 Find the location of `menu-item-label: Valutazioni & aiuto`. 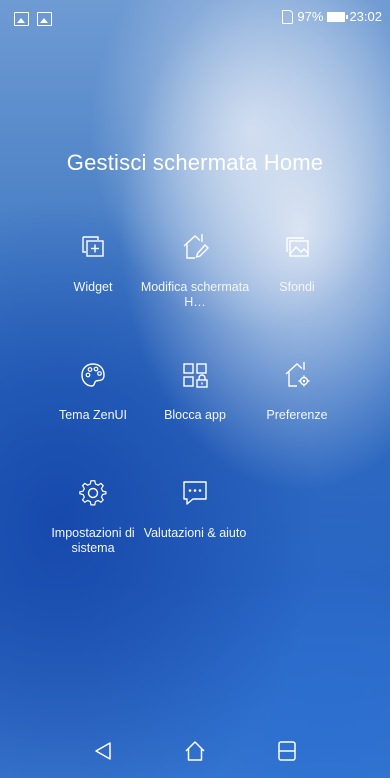

menu-item-label: Valutazioni & aiuto is located at coordinates (195, 533).